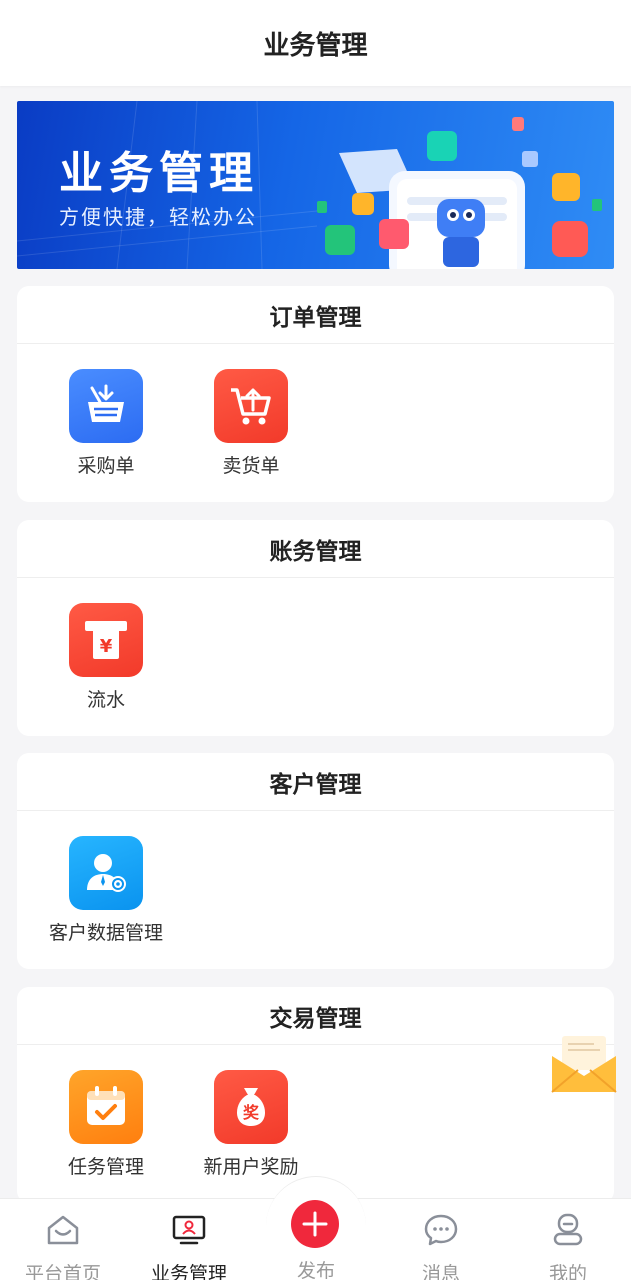 This screenshot has height=1280, width=631. Describe the element at coordinates (251, 1112) in the screenshot. I see `reward-badge: 奖` at that location.